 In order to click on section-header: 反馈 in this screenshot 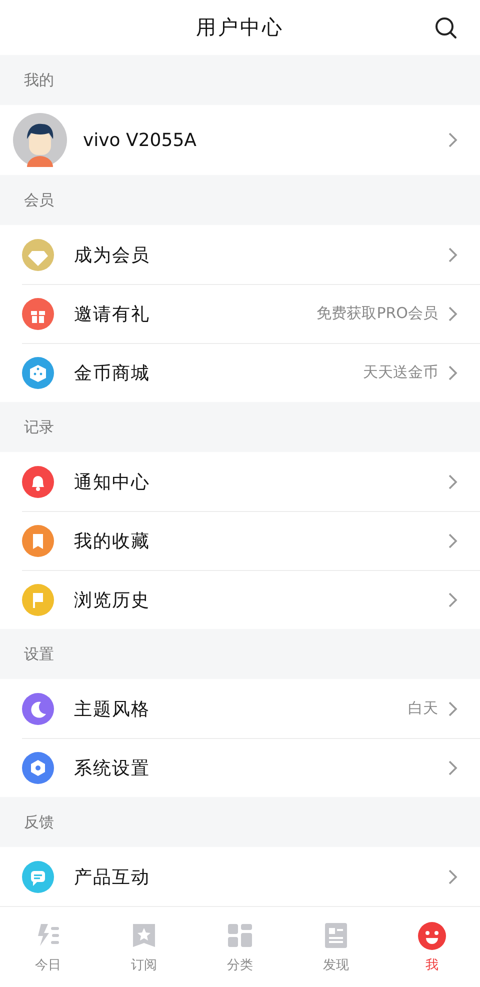, I will do `click(39, 822)`.